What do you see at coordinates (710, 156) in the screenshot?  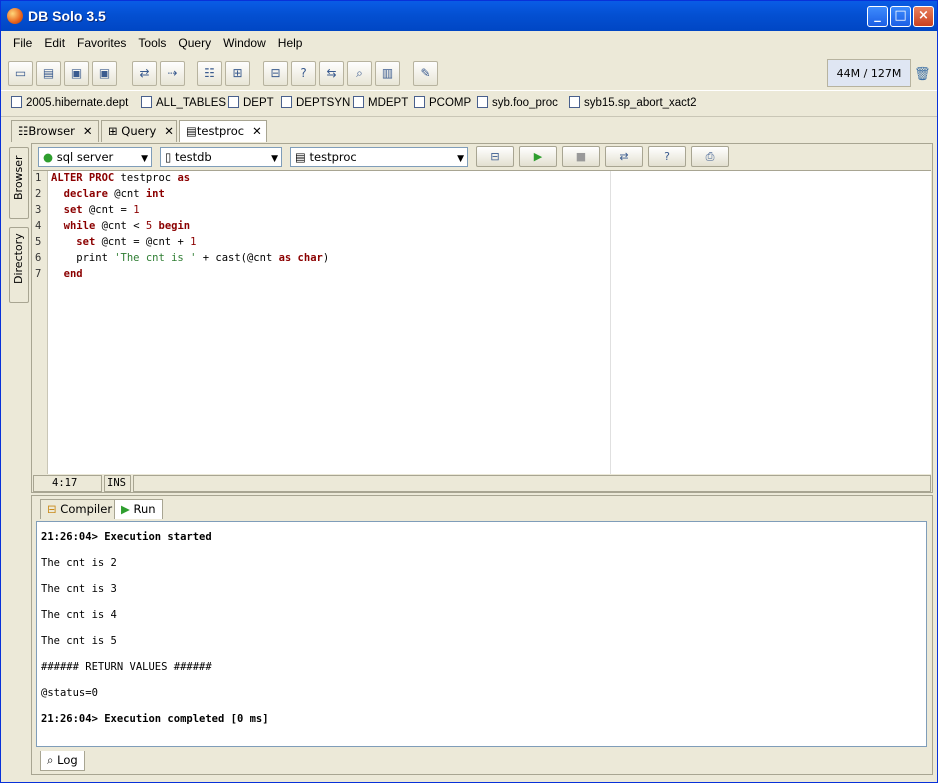 I see `print-icon: ⎙` at bounding box center [710, 156].